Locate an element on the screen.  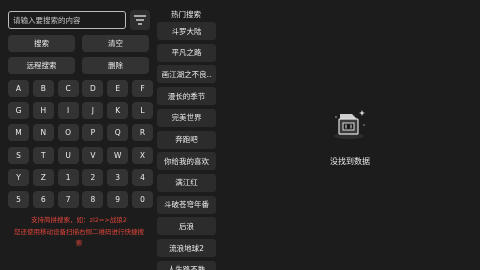
key-7: 7 is located at coordinates (68, 199).